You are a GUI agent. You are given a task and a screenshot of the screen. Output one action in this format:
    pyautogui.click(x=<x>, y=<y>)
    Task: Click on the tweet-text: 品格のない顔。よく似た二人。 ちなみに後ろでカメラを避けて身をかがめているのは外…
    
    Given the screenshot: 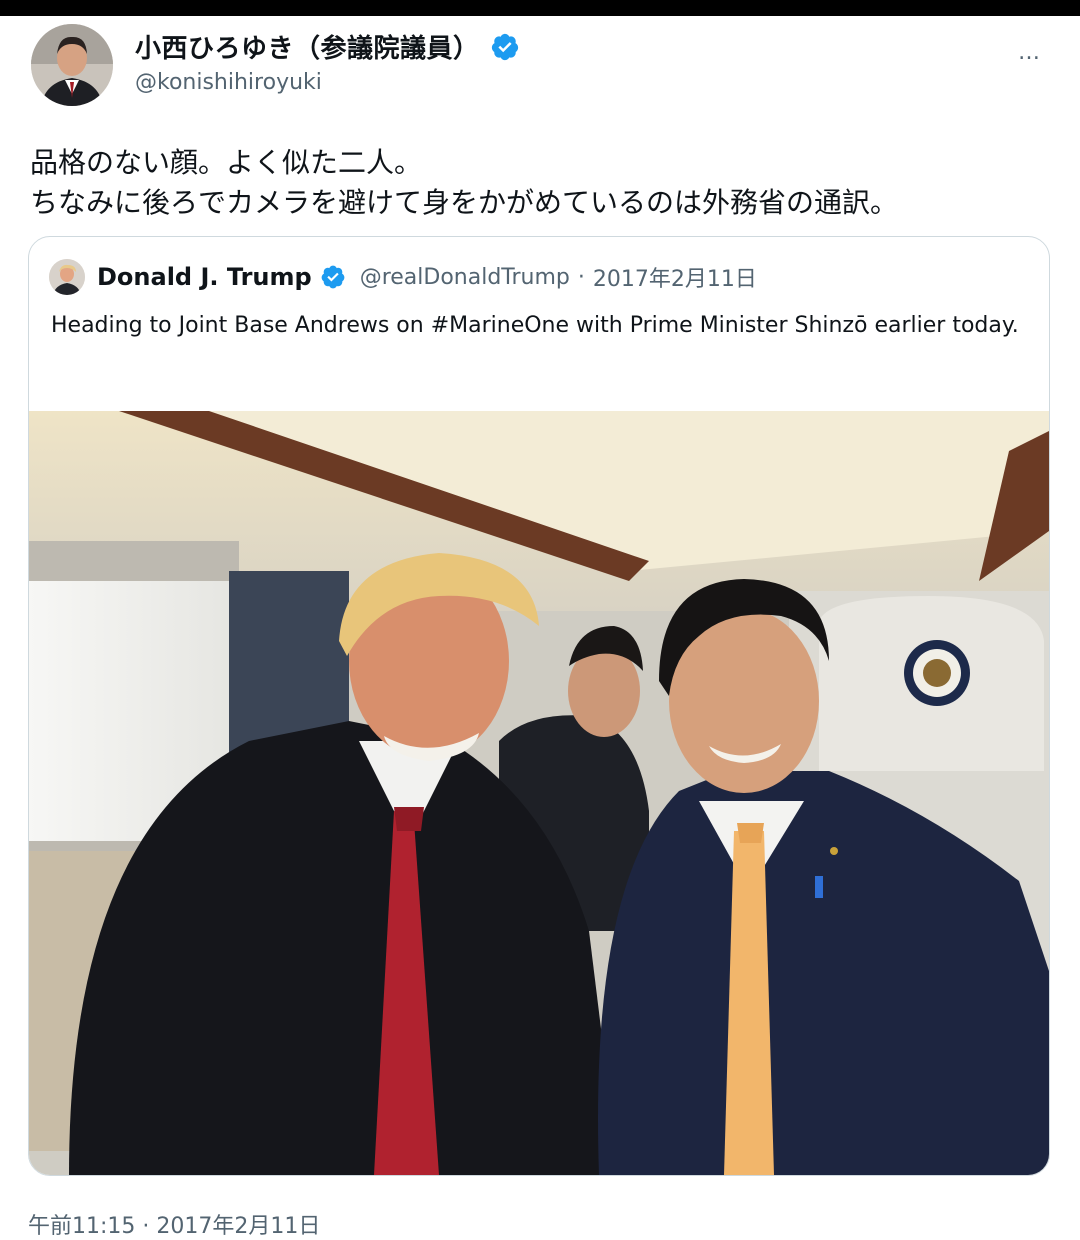 What is the action you would take?
    pyautogui.click(x=540, y=183)
    